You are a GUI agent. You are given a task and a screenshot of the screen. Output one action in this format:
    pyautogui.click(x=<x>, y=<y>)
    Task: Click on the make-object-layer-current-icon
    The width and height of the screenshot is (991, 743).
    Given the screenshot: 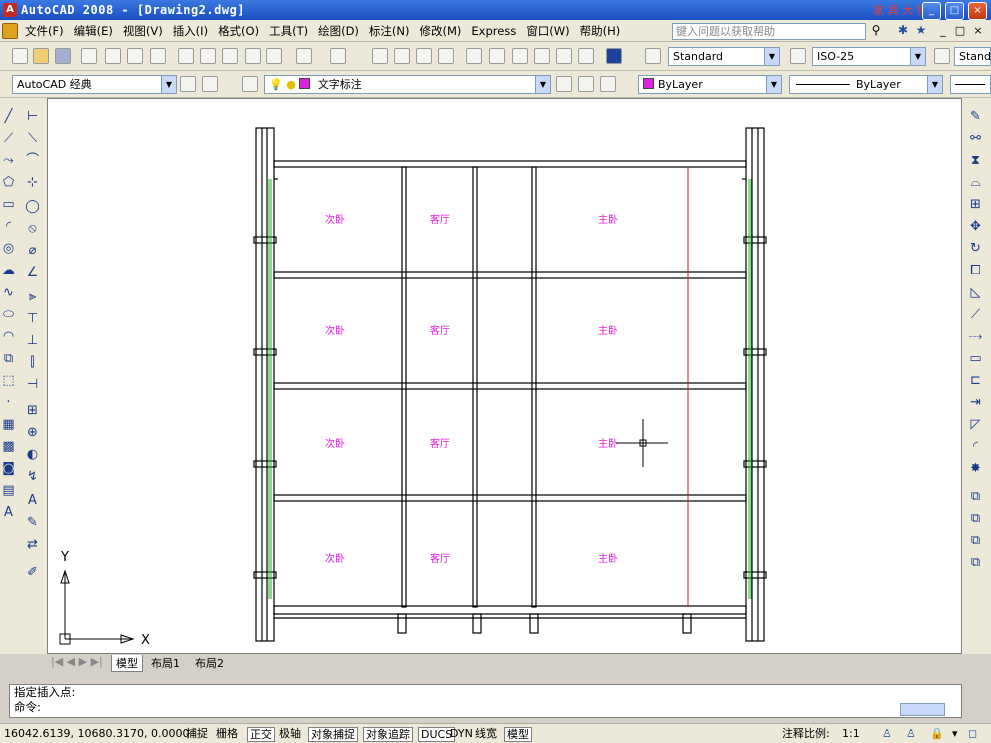 What is the action you would take?
    pyautogui.click(x=564, y=84)
    